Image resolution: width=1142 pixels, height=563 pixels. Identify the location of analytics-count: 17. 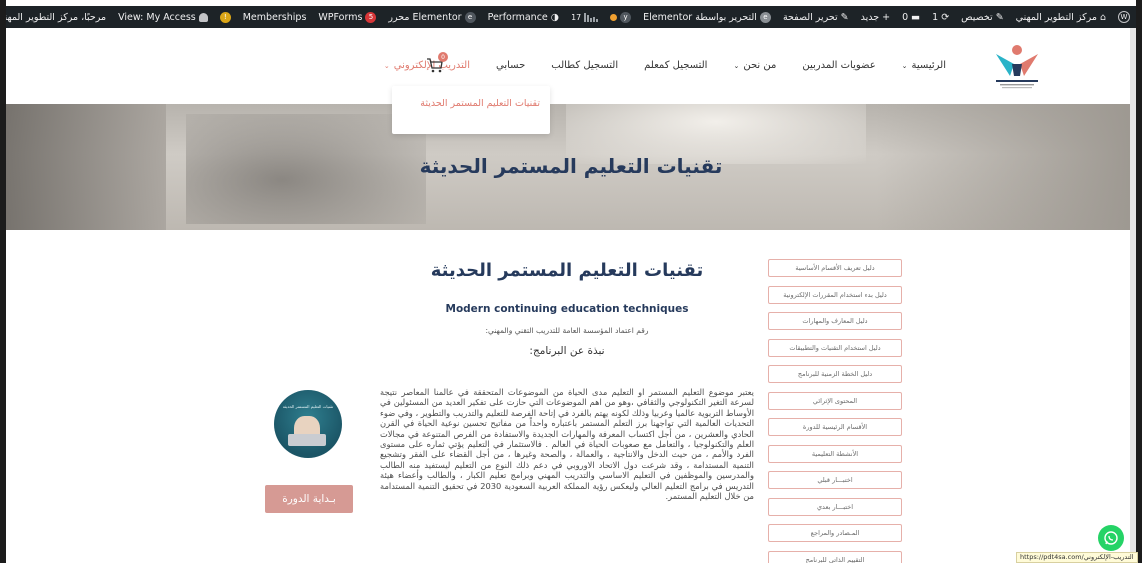
(576, 17).